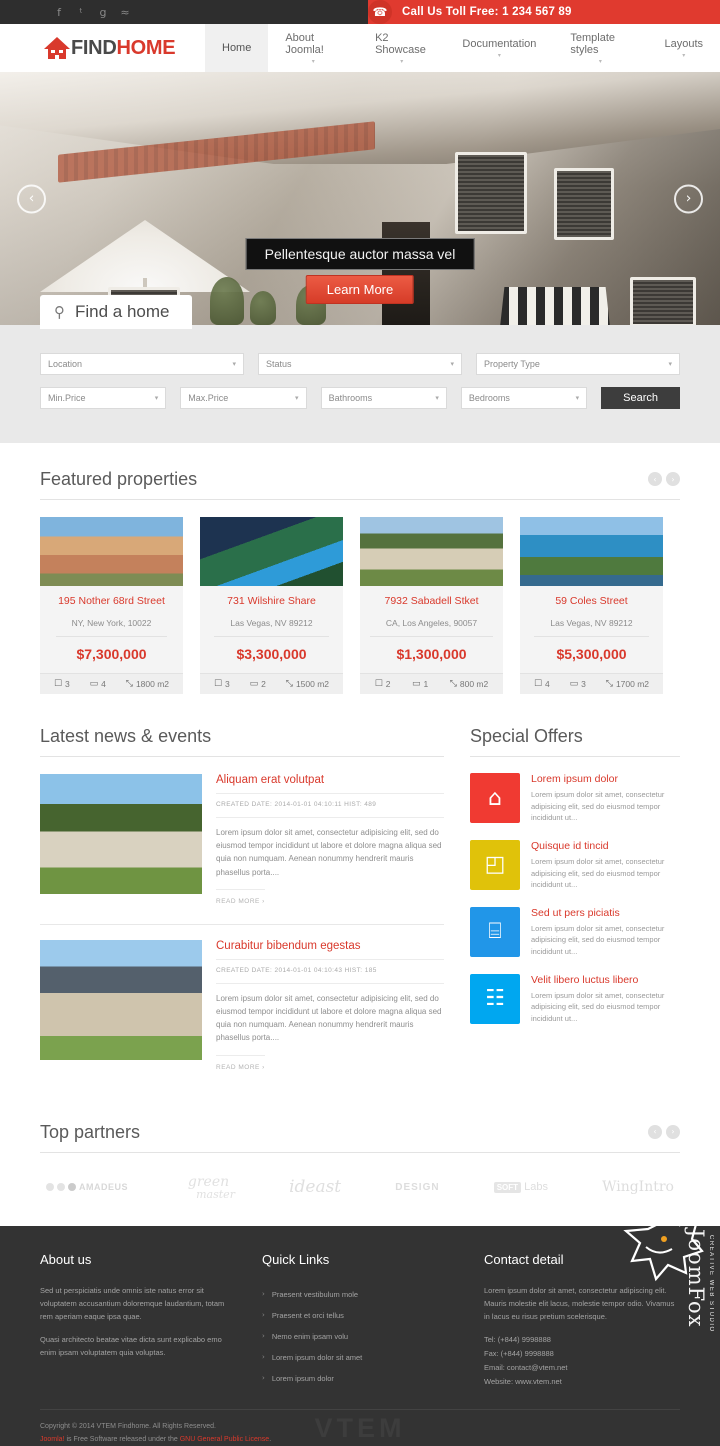  What do you see at coordinates (360, 1294) in the screenshot?
I see `footer-link: ›Praesent vestibulum mole` at bounding box center [360, 1294].